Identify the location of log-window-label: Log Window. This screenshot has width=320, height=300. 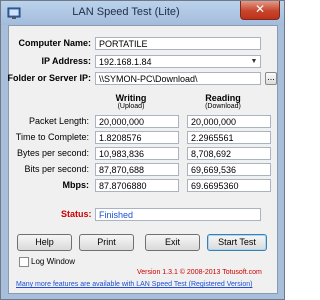
(53, 261).